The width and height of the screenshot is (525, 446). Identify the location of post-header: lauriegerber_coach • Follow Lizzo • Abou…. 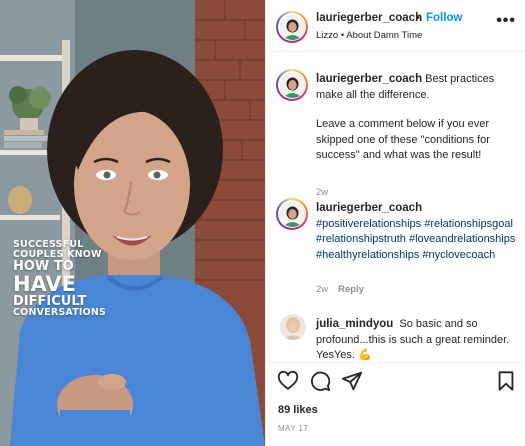
(395, 26).